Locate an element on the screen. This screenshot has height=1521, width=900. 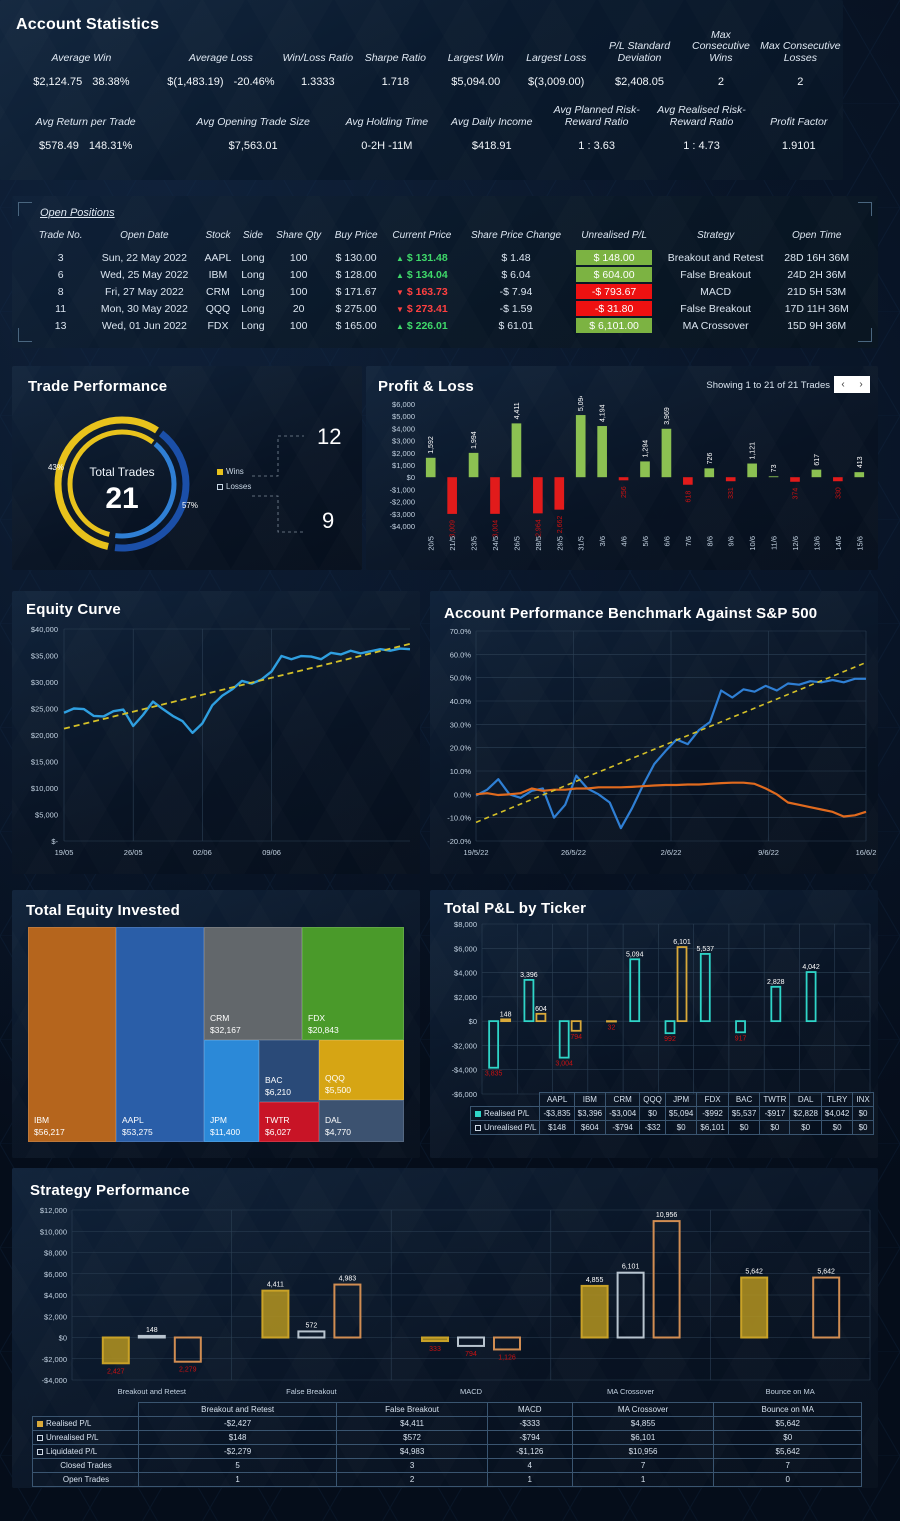
table-cell: $0 is located at coordinates (787, 1437).